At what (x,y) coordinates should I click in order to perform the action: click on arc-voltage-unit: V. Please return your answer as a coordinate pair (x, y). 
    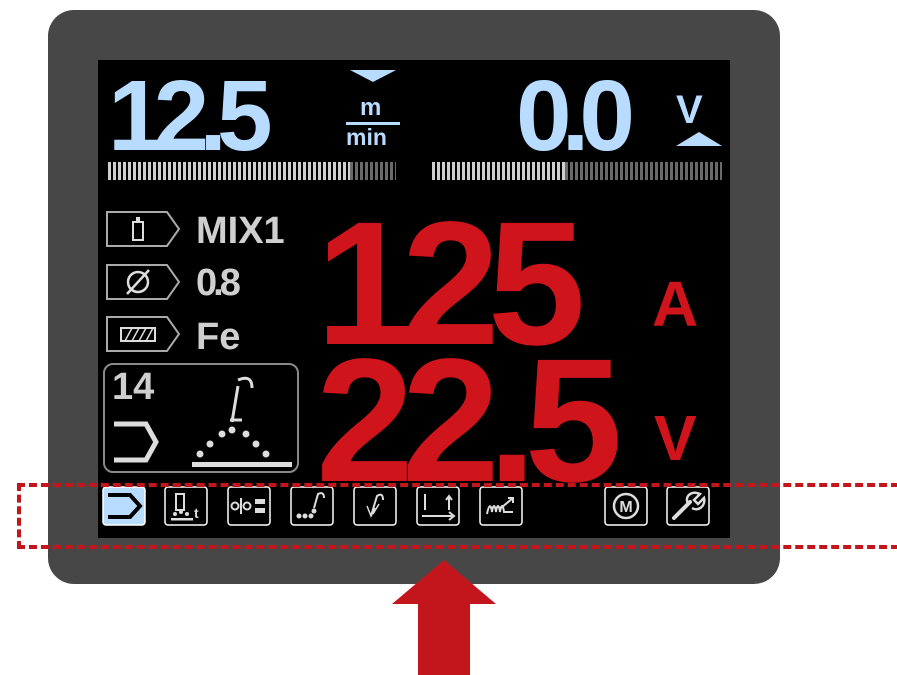
    Looking at the image, I should click on (689, 110).